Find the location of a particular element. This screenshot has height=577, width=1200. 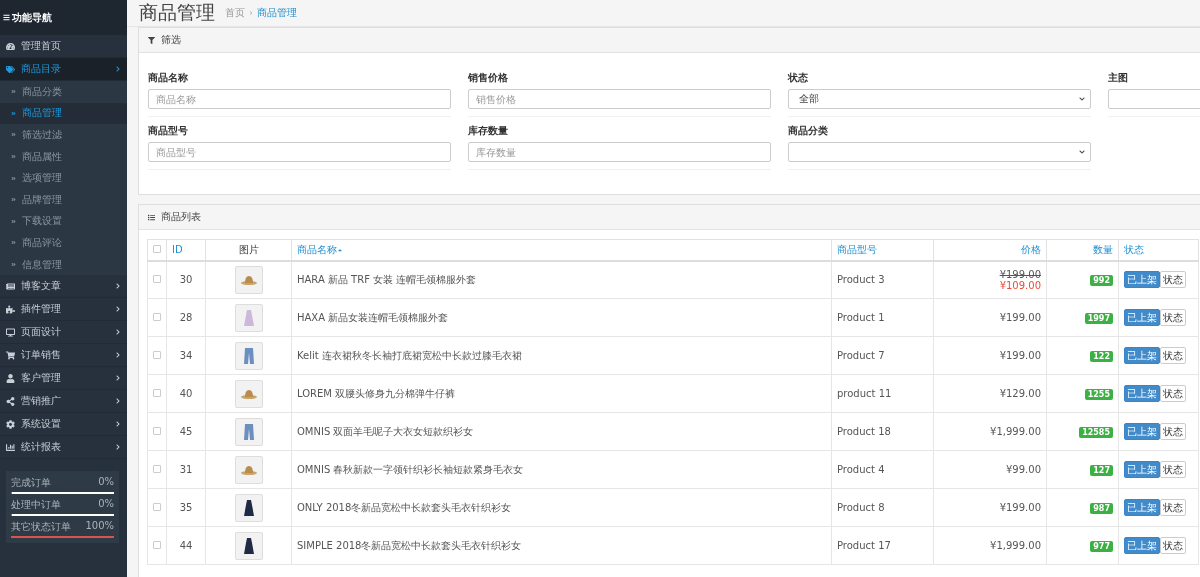

sidebar-subitem: 品牌管理 is located at coordinates (63, 199).